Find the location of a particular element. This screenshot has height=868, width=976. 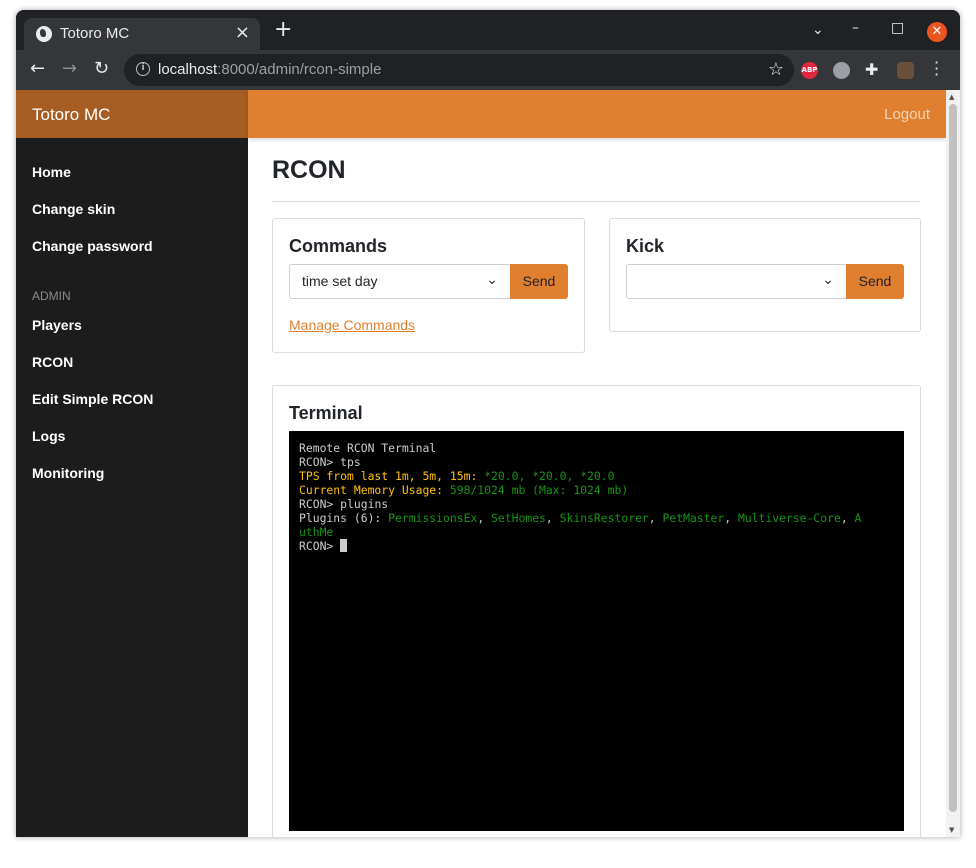

browser-tab: Totoro MC × is located at coordinates (142, 34).